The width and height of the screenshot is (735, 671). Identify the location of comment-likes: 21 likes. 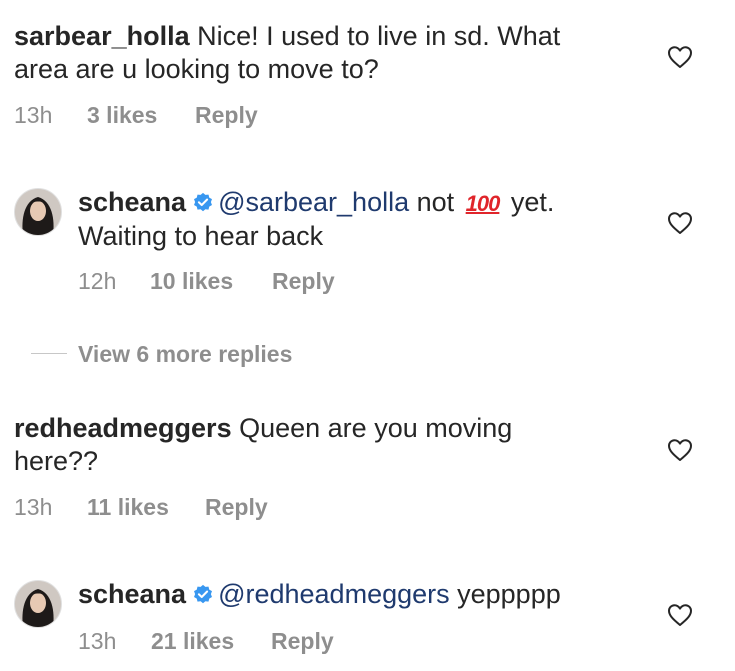
(192, 641).